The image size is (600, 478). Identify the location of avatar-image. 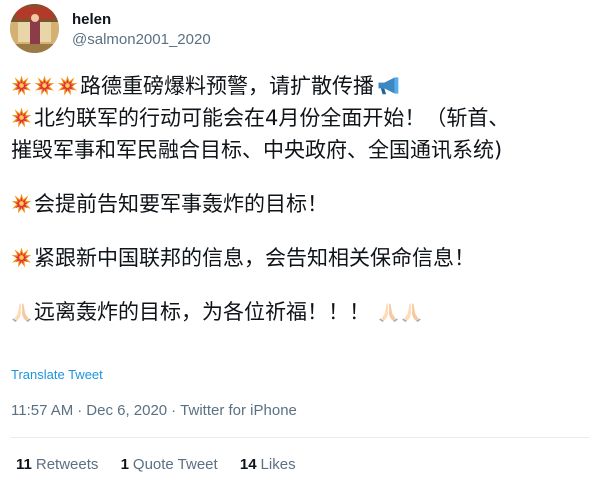
(34, 28).